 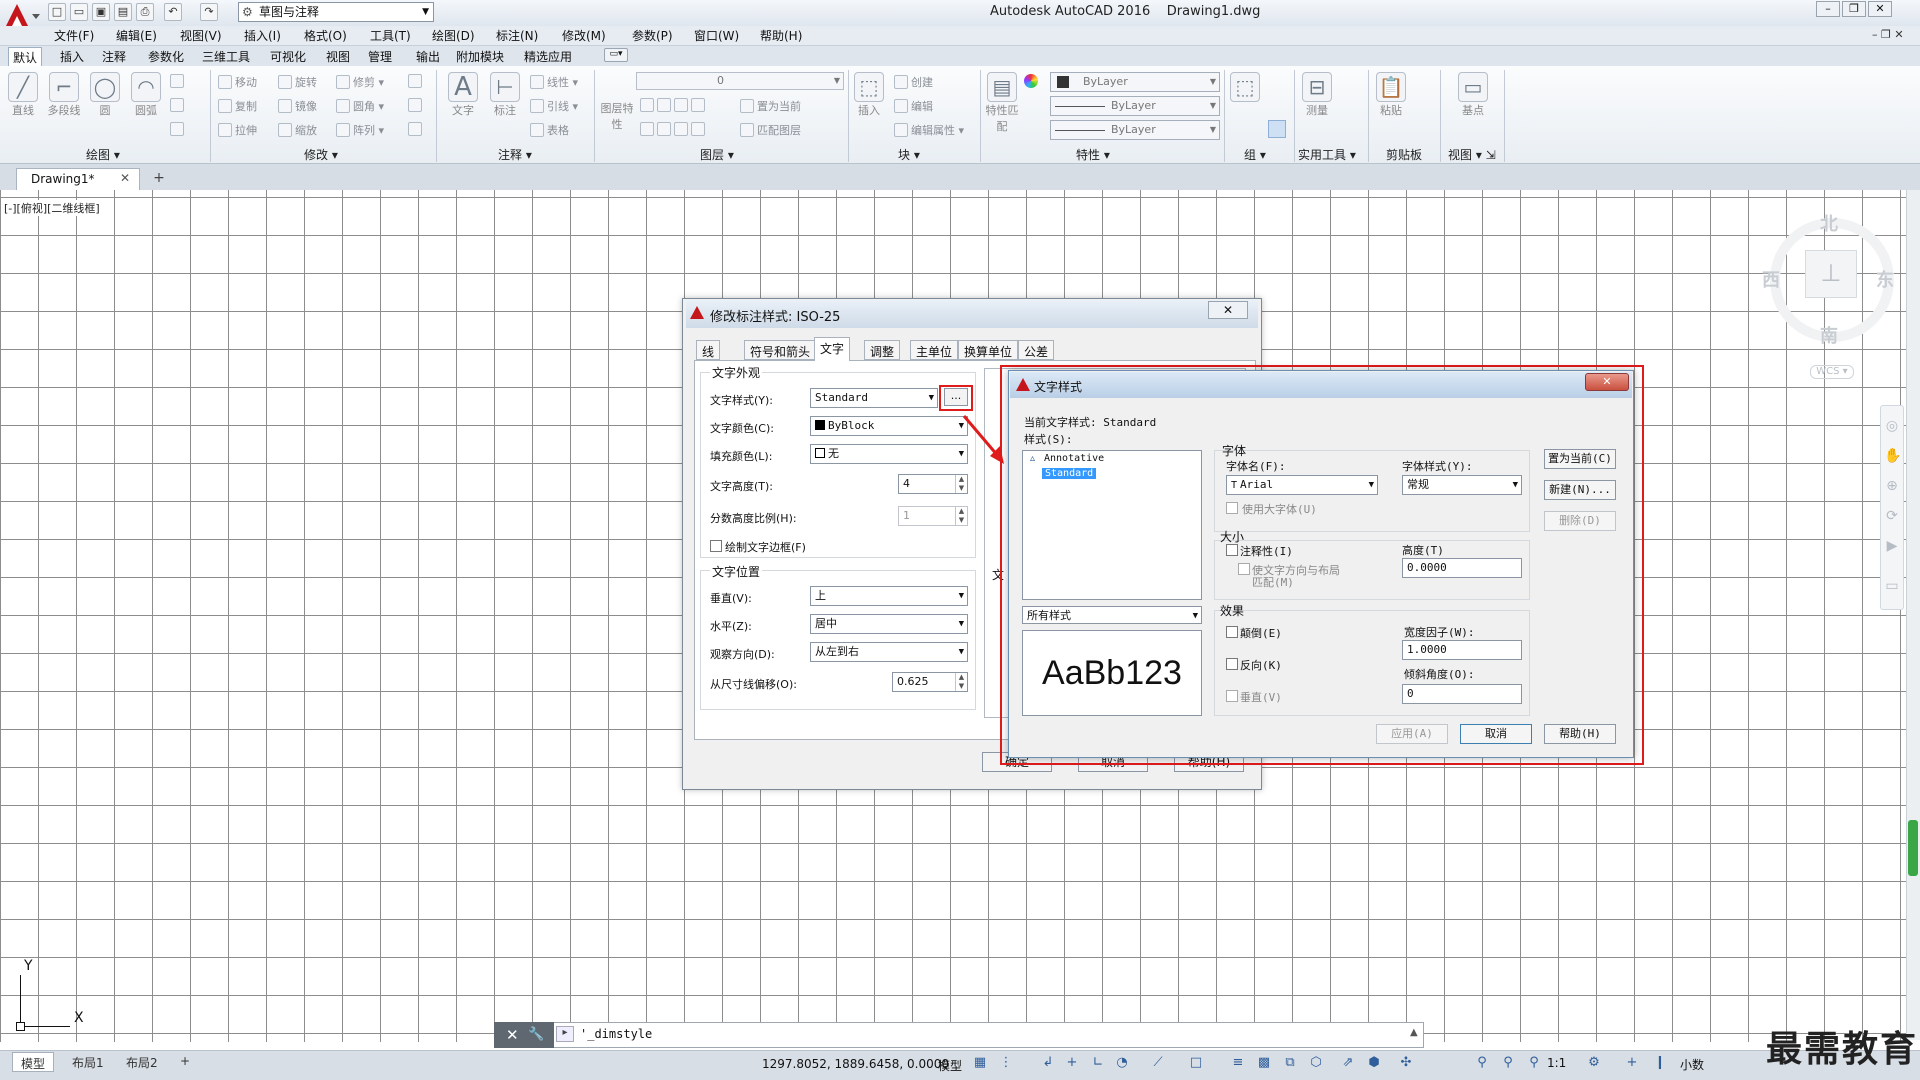 What do you see at coordinates (708, 350) in the screenshot?
I see `tab-lines: 线` at bounding box center [708, 350].